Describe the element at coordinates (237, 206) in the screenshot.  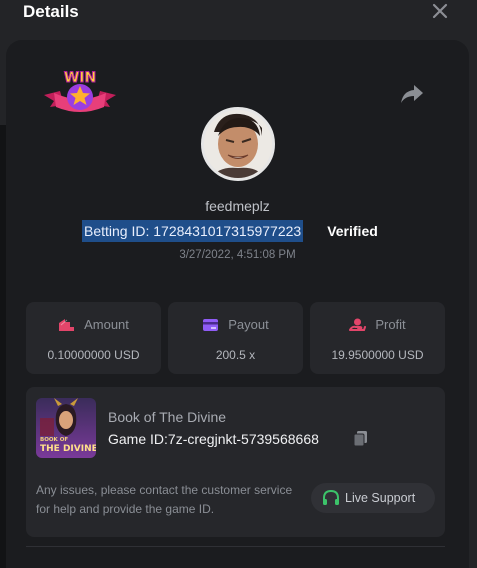
I see `username: feedmeplz` at that location.